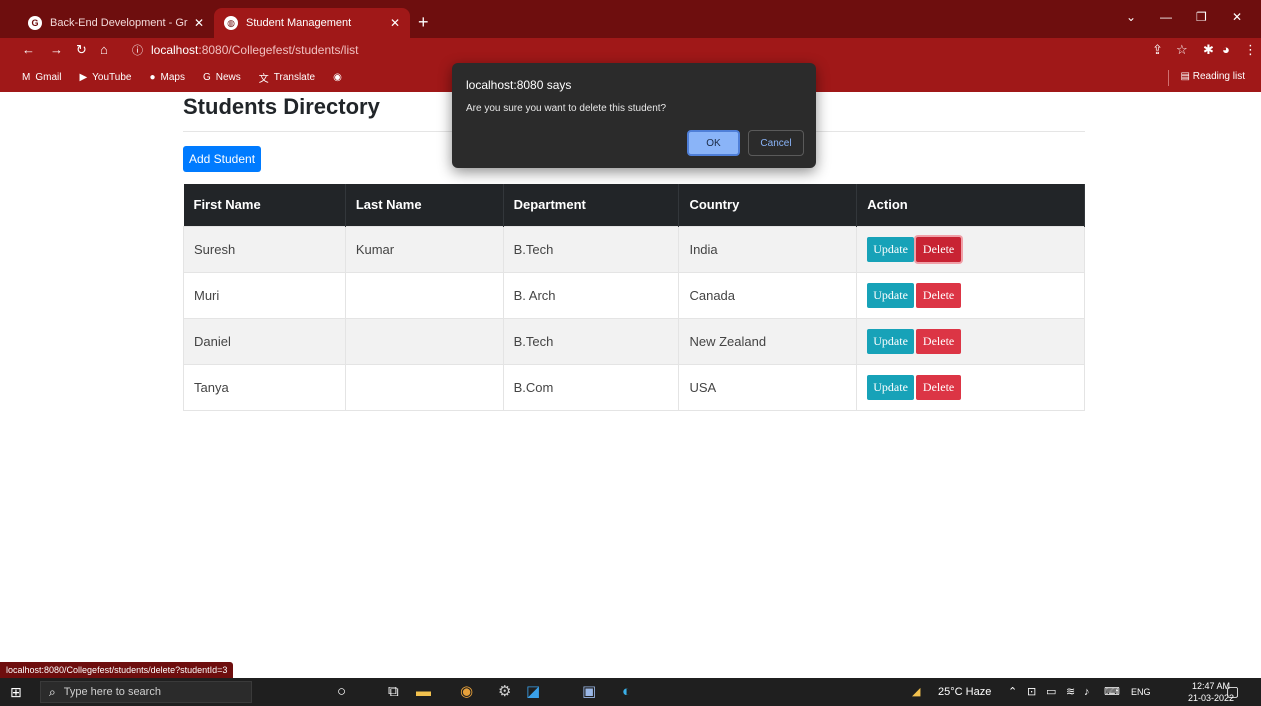 The height and width of the screenshot is (706, 1261). What do you see at coordinates (589, 692) in the screenshot?
I see `notepad-icon: ▣` at bounding box center [589, 692].